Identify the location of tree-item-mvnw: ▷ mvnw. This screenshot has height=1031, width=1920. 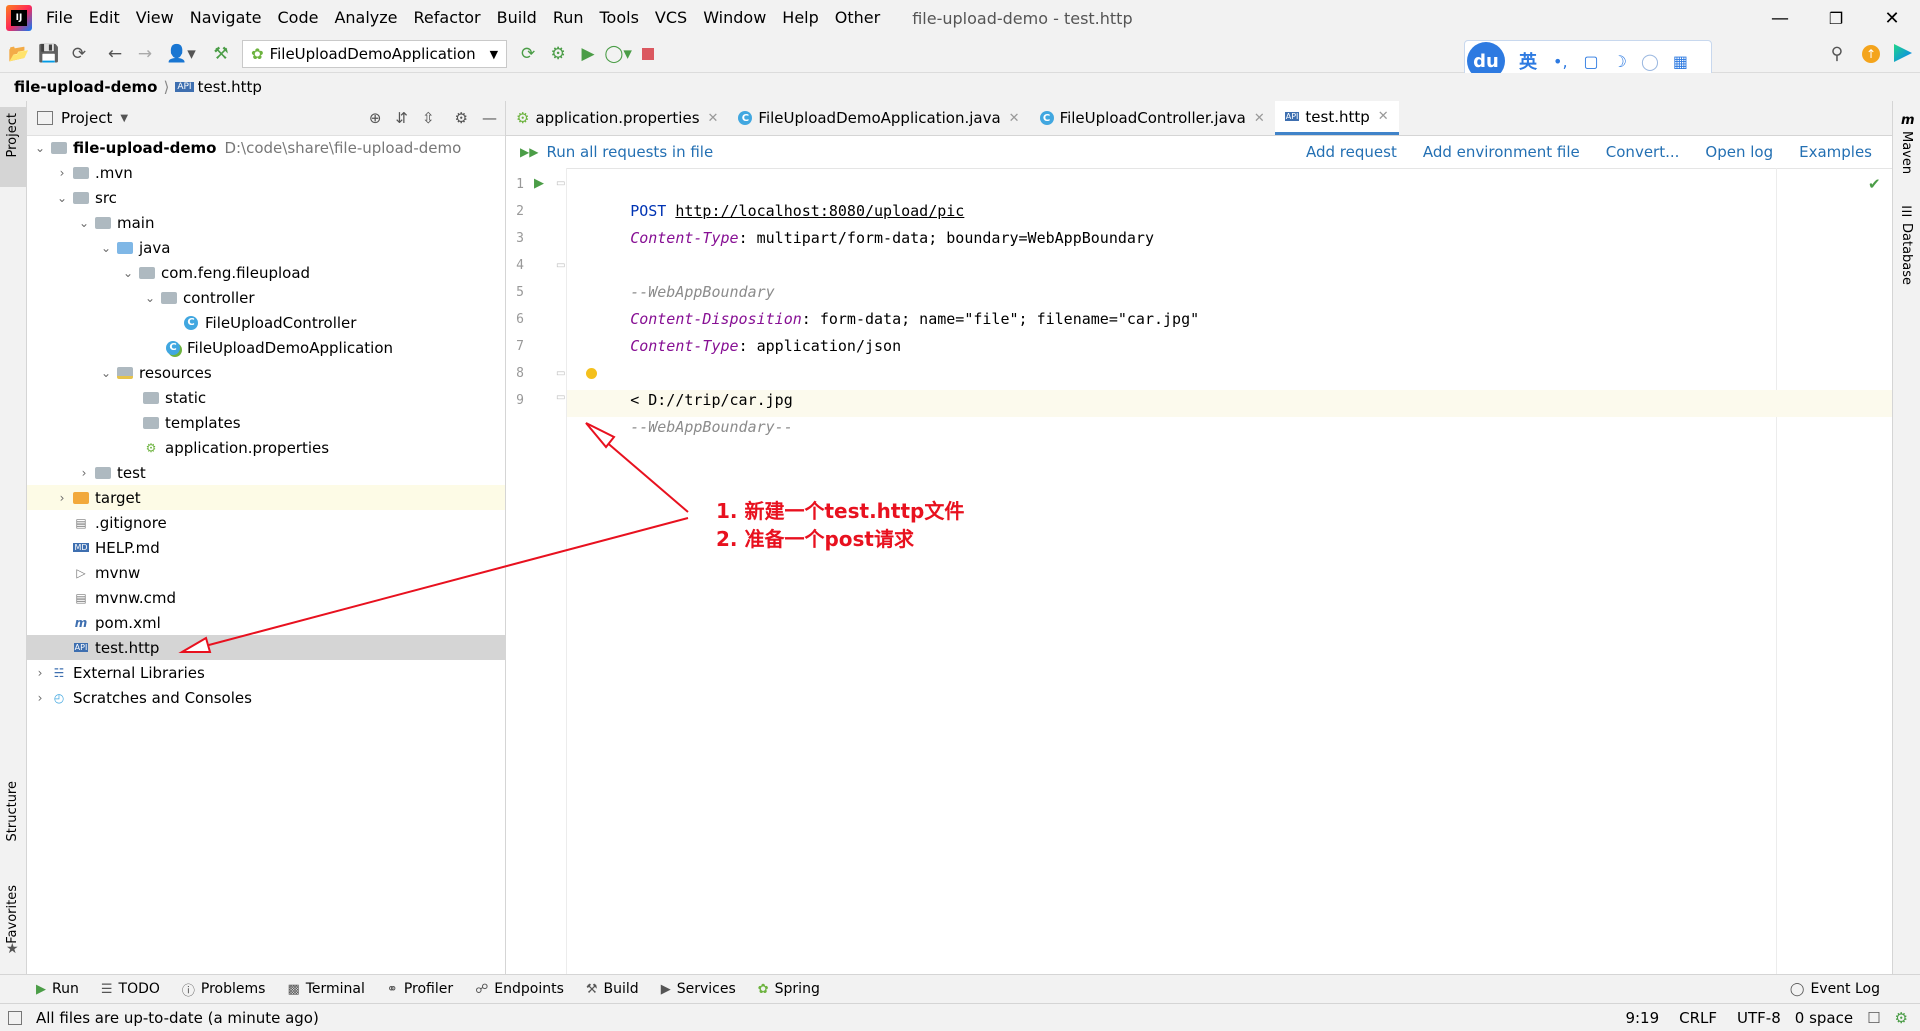
(266, 572).